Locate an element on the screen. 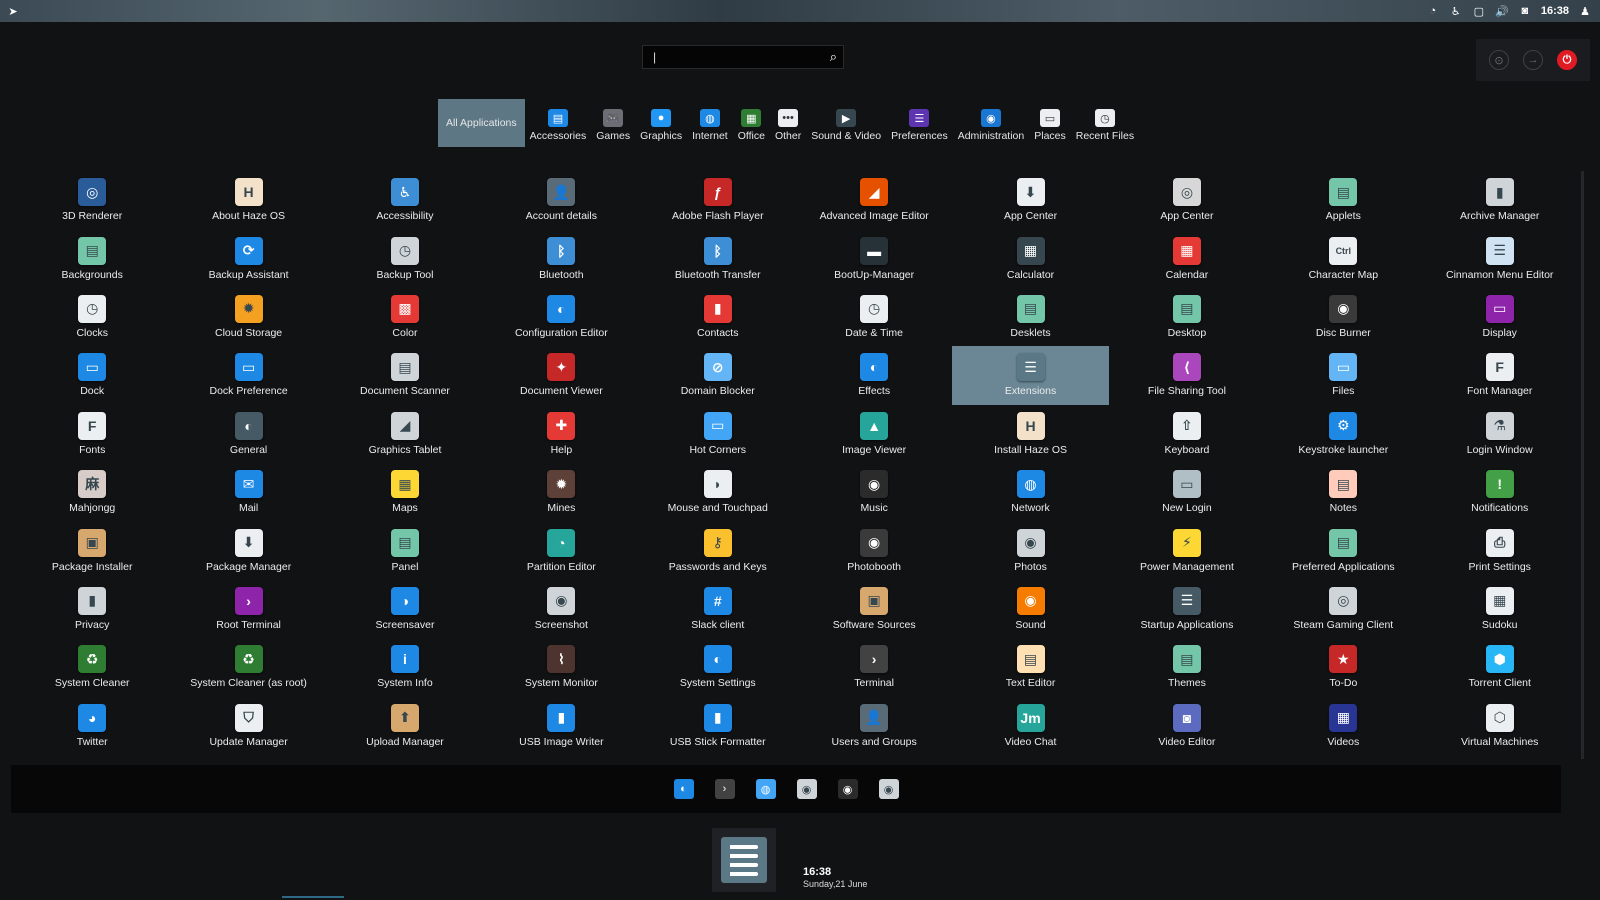 The width and height of the screenshot is (1600, 900). category-internet: ◍ Internet is located at coordinates (710, 123).